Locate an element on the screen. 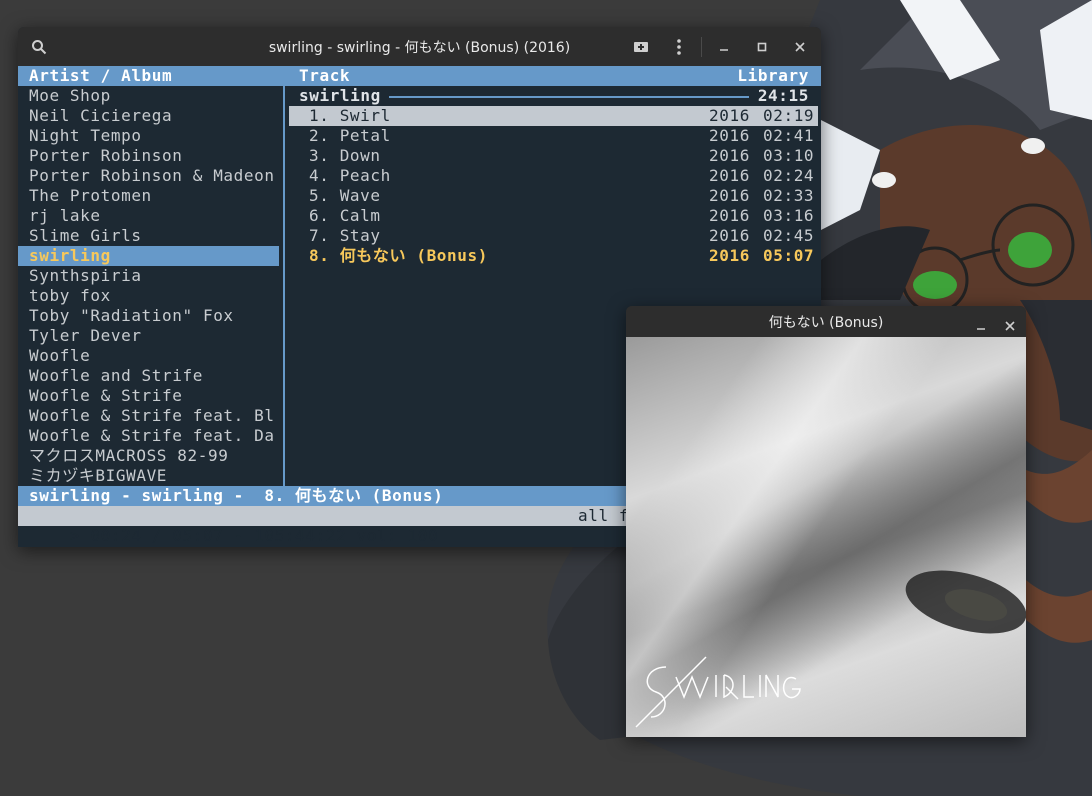 This screenshot has width=1092, height=796. artist-item: toby fox is located at coordinates (150, 296).